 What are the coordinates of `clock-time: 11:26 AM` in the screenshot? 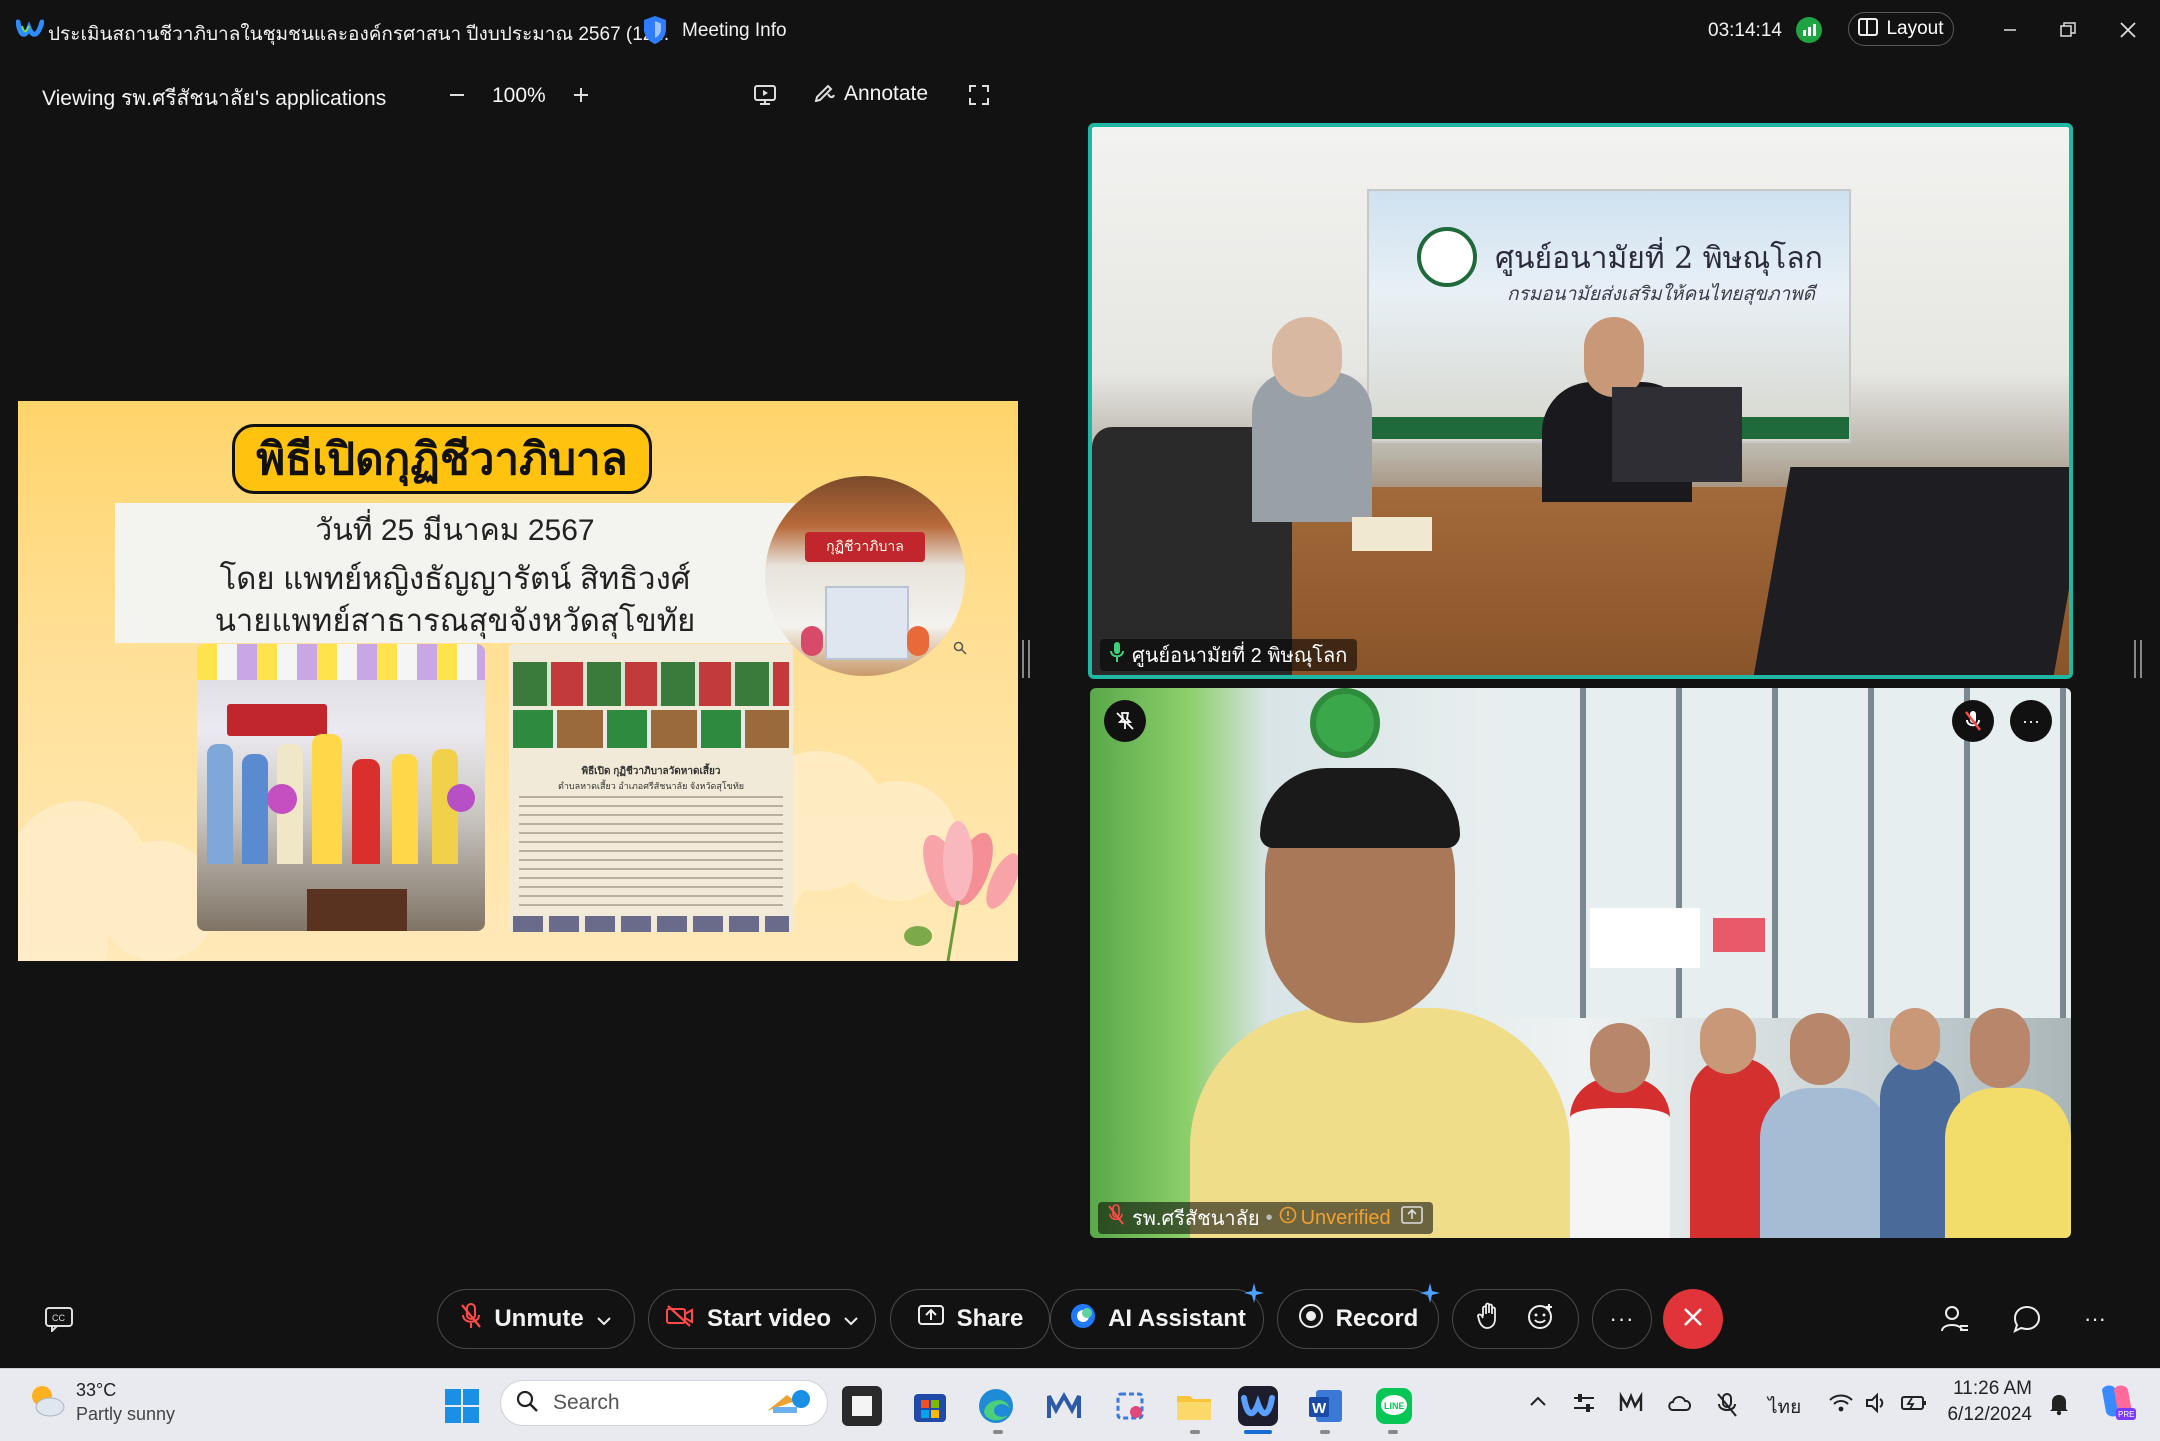 It's located at (1986, 1389).